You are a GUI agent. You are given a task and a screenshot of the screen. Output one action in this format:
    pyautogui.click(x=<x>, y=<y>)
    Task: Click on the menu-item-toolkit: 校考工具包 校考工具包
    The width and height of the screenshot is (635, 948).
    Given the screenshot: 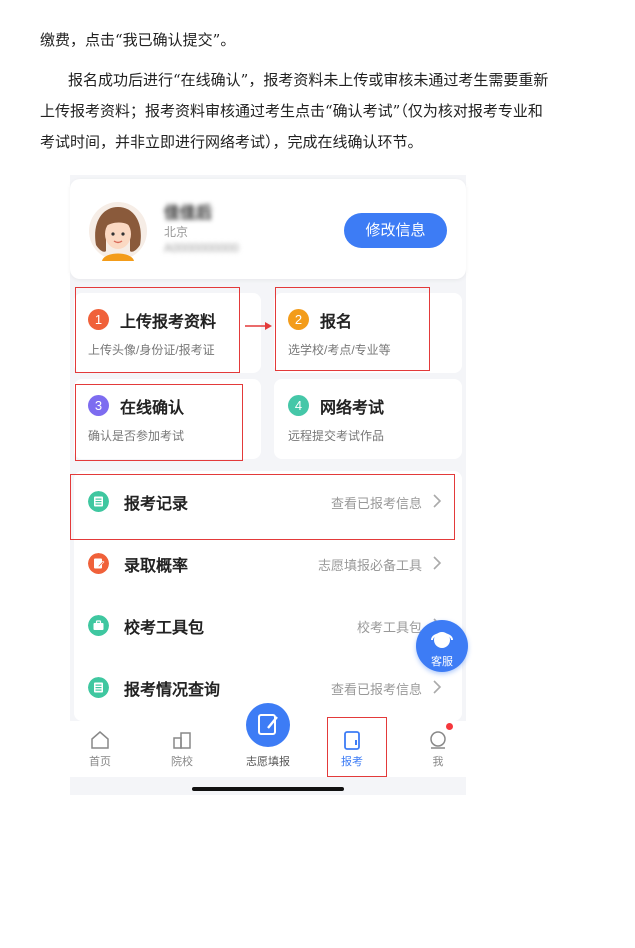 What is the action you would take?
    pyautogui.click(x=268, y=626)
    